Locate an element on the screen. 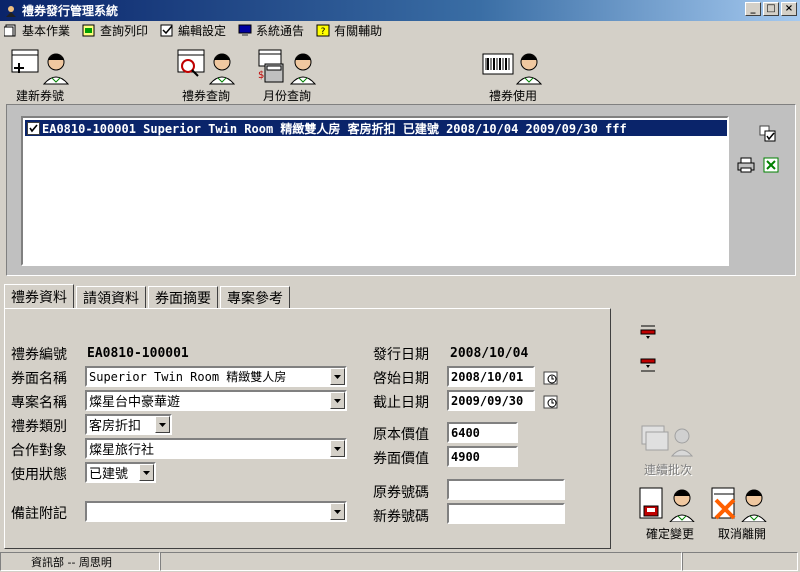 This screenshot has height=572, width=800. cancel-button: 取消離開 is located at coordinates (742, 514).